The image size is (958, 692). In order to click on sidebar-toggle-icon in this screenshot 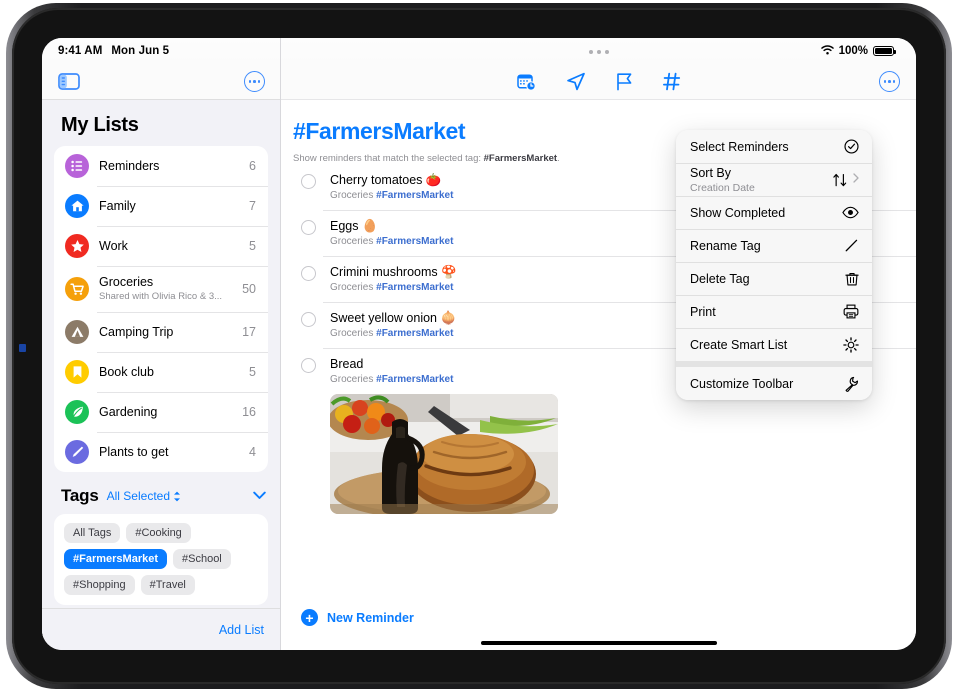, I will do `click(69, 81)`.